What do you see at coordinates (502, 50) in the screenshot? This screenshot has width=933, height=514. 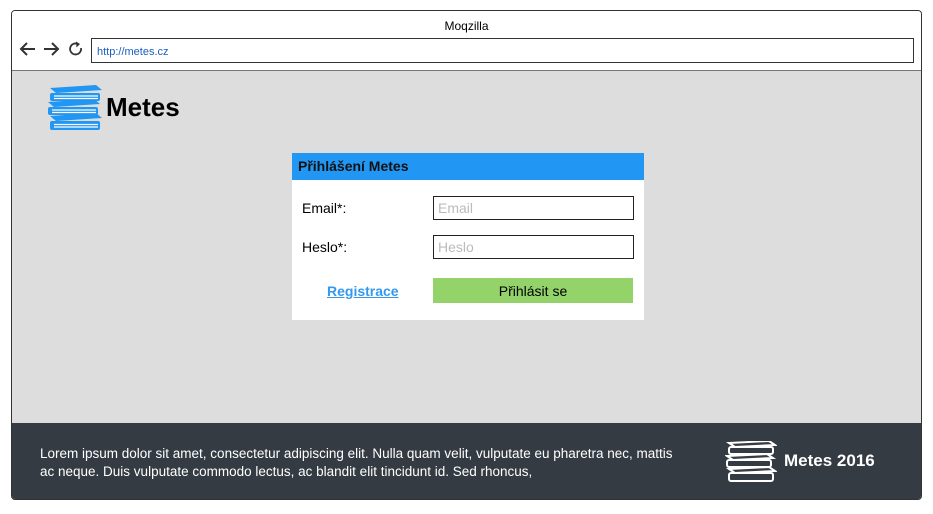 I see `address-bar: http://metes.cz` at bounding box center [502, 50].